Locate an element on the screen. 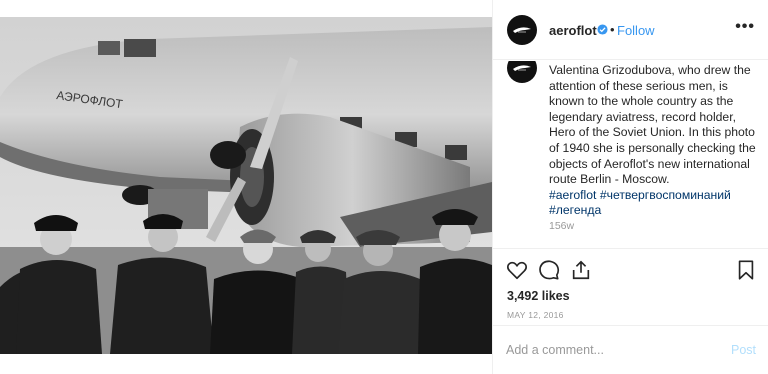 This screenshot has width=768, height=374. post-header: aeroflot • Follow ••• is located at coordinates (630, 30).